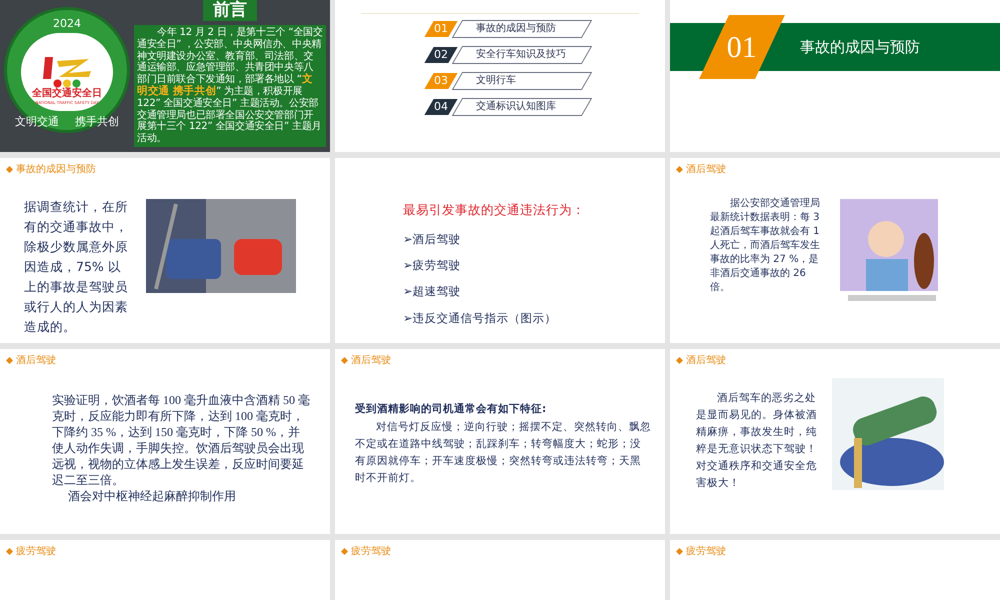 This screenshot has height=600, width=1000. I want to click on slide-title: 前言, so click(230, 10).